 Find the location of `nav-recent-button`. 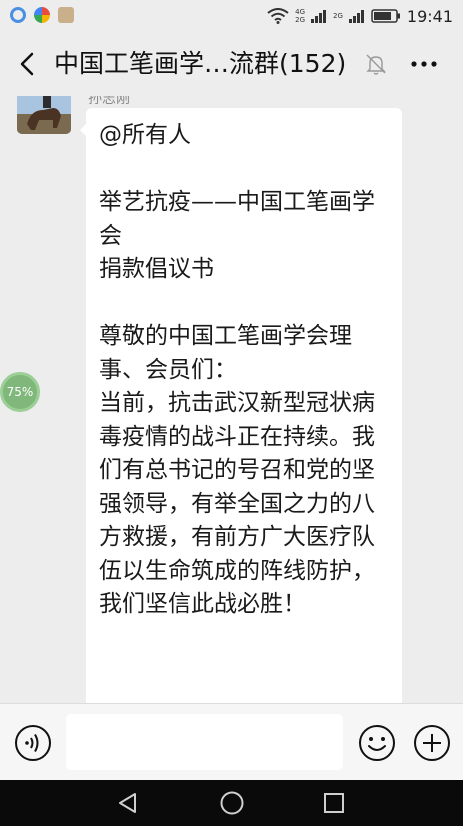

nav-recent-button is located at coordinates (334, 803).